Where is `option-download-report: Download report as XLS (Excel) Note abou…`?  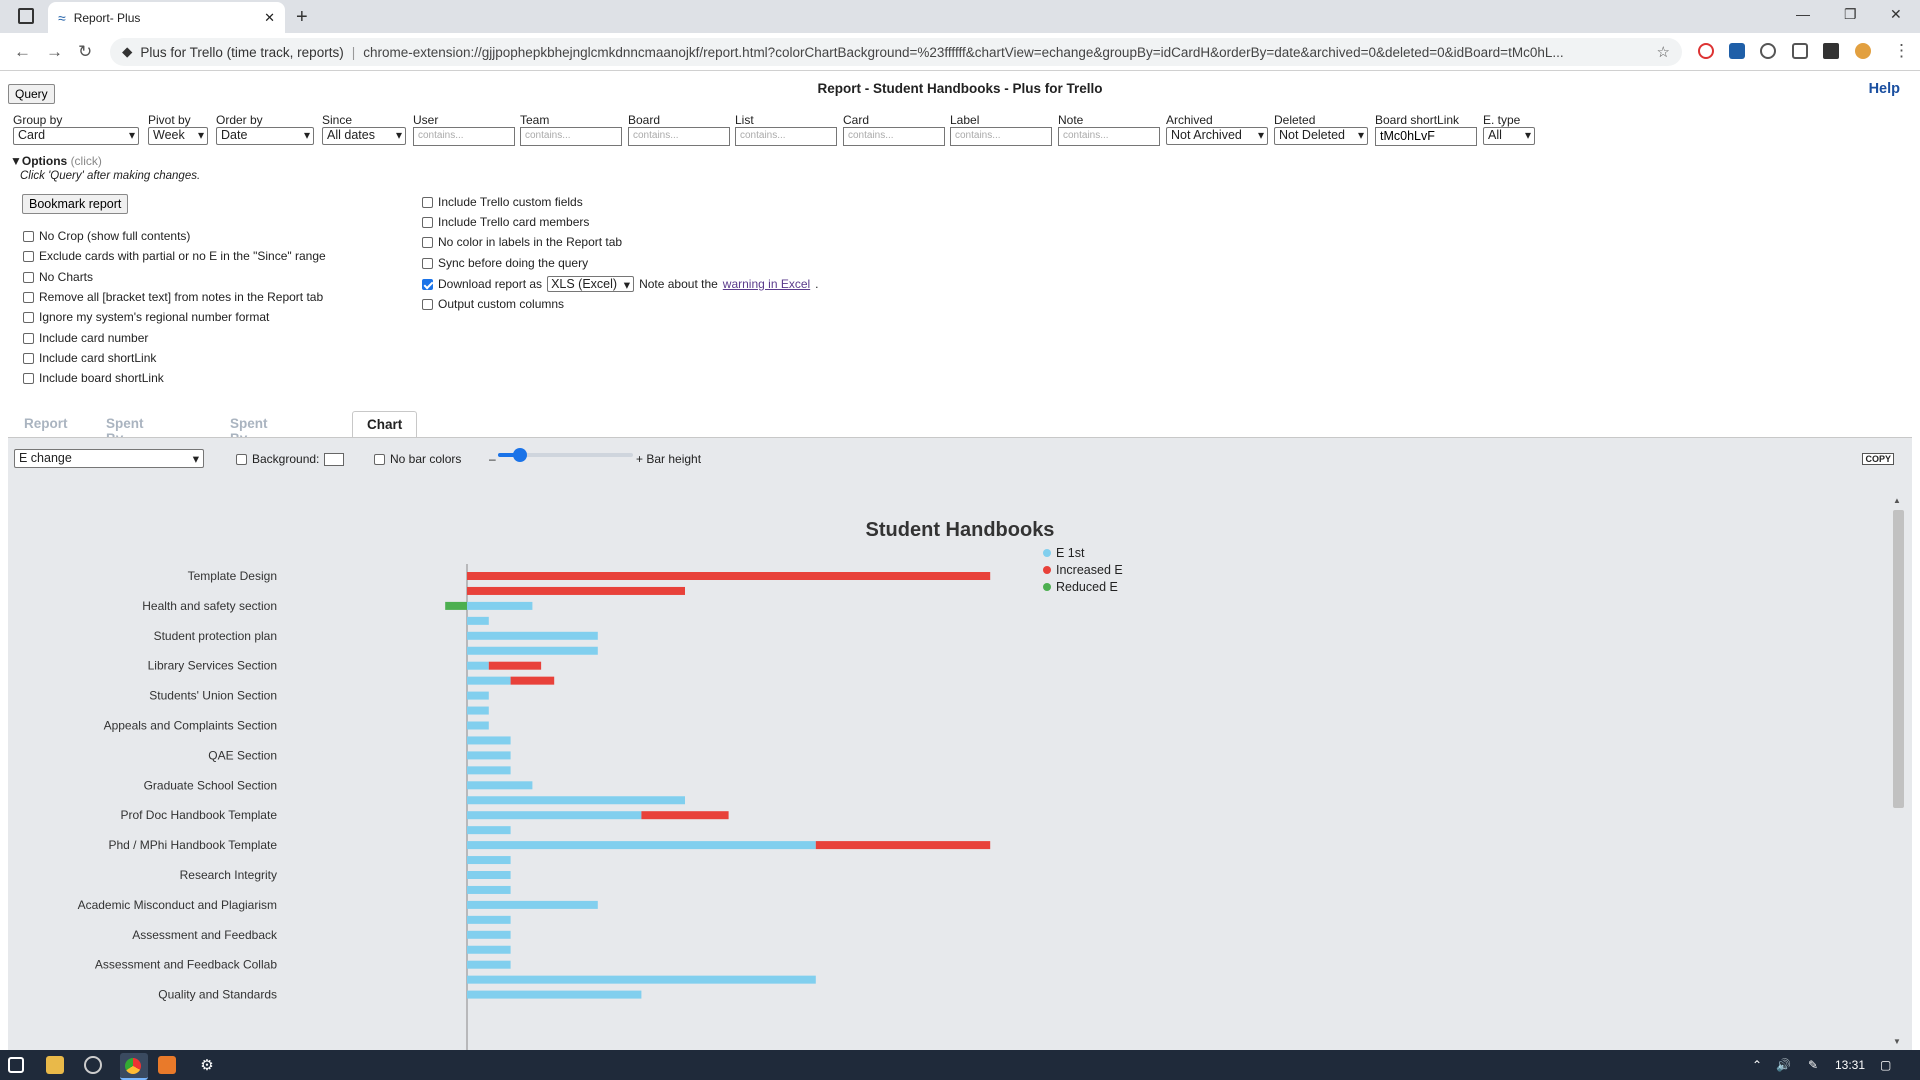 option-download-report: Download report as XLS (Excel) Note abou… is located at coordinates (620, 284).